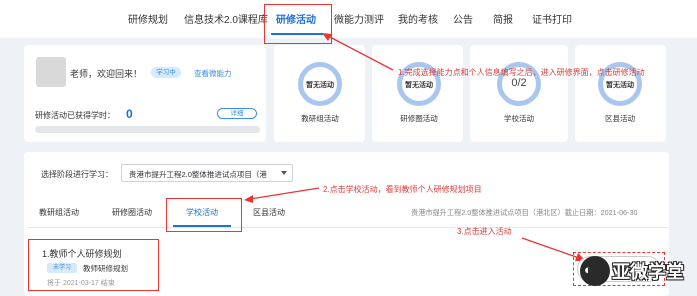 Image resolution: width=697 pixels, height=296 pixels. Describe the element at coordinates (284, 173) in the screenshot. I see `chevron-down-icon` at that location.